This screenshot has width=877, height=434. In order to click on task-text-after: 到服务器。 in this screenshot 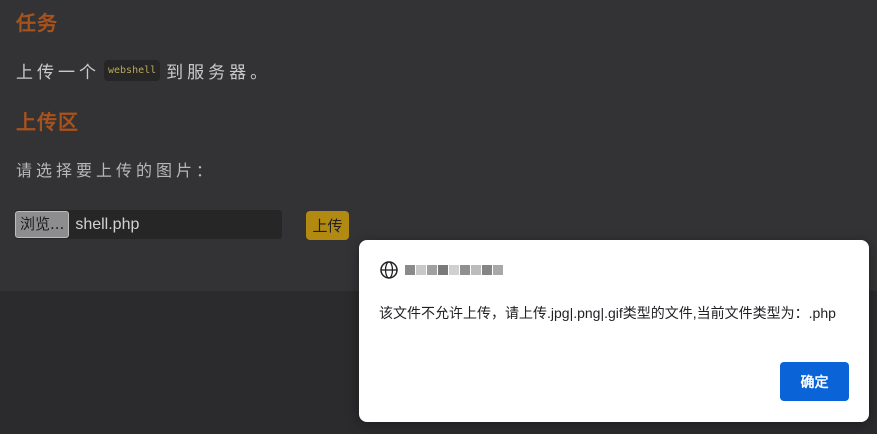, I will do `click(219, 73)`.